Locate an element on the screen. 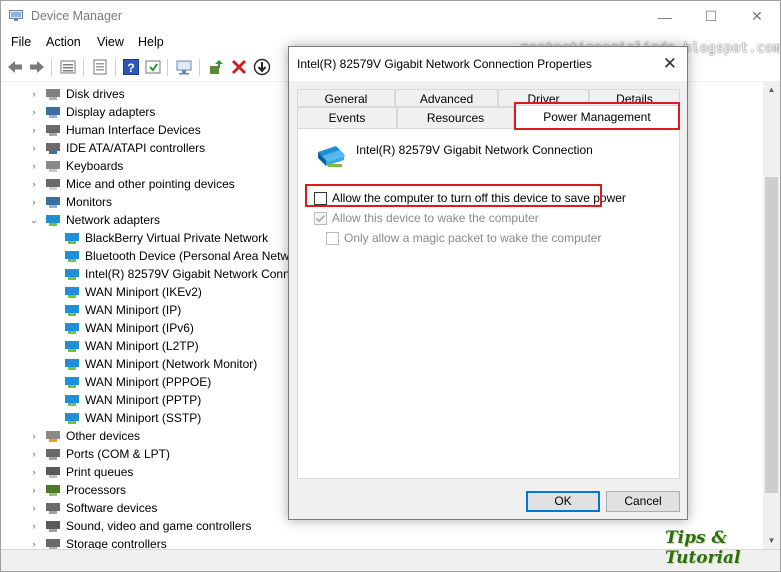  menu-help: Help is located at coordinates (151, 42).